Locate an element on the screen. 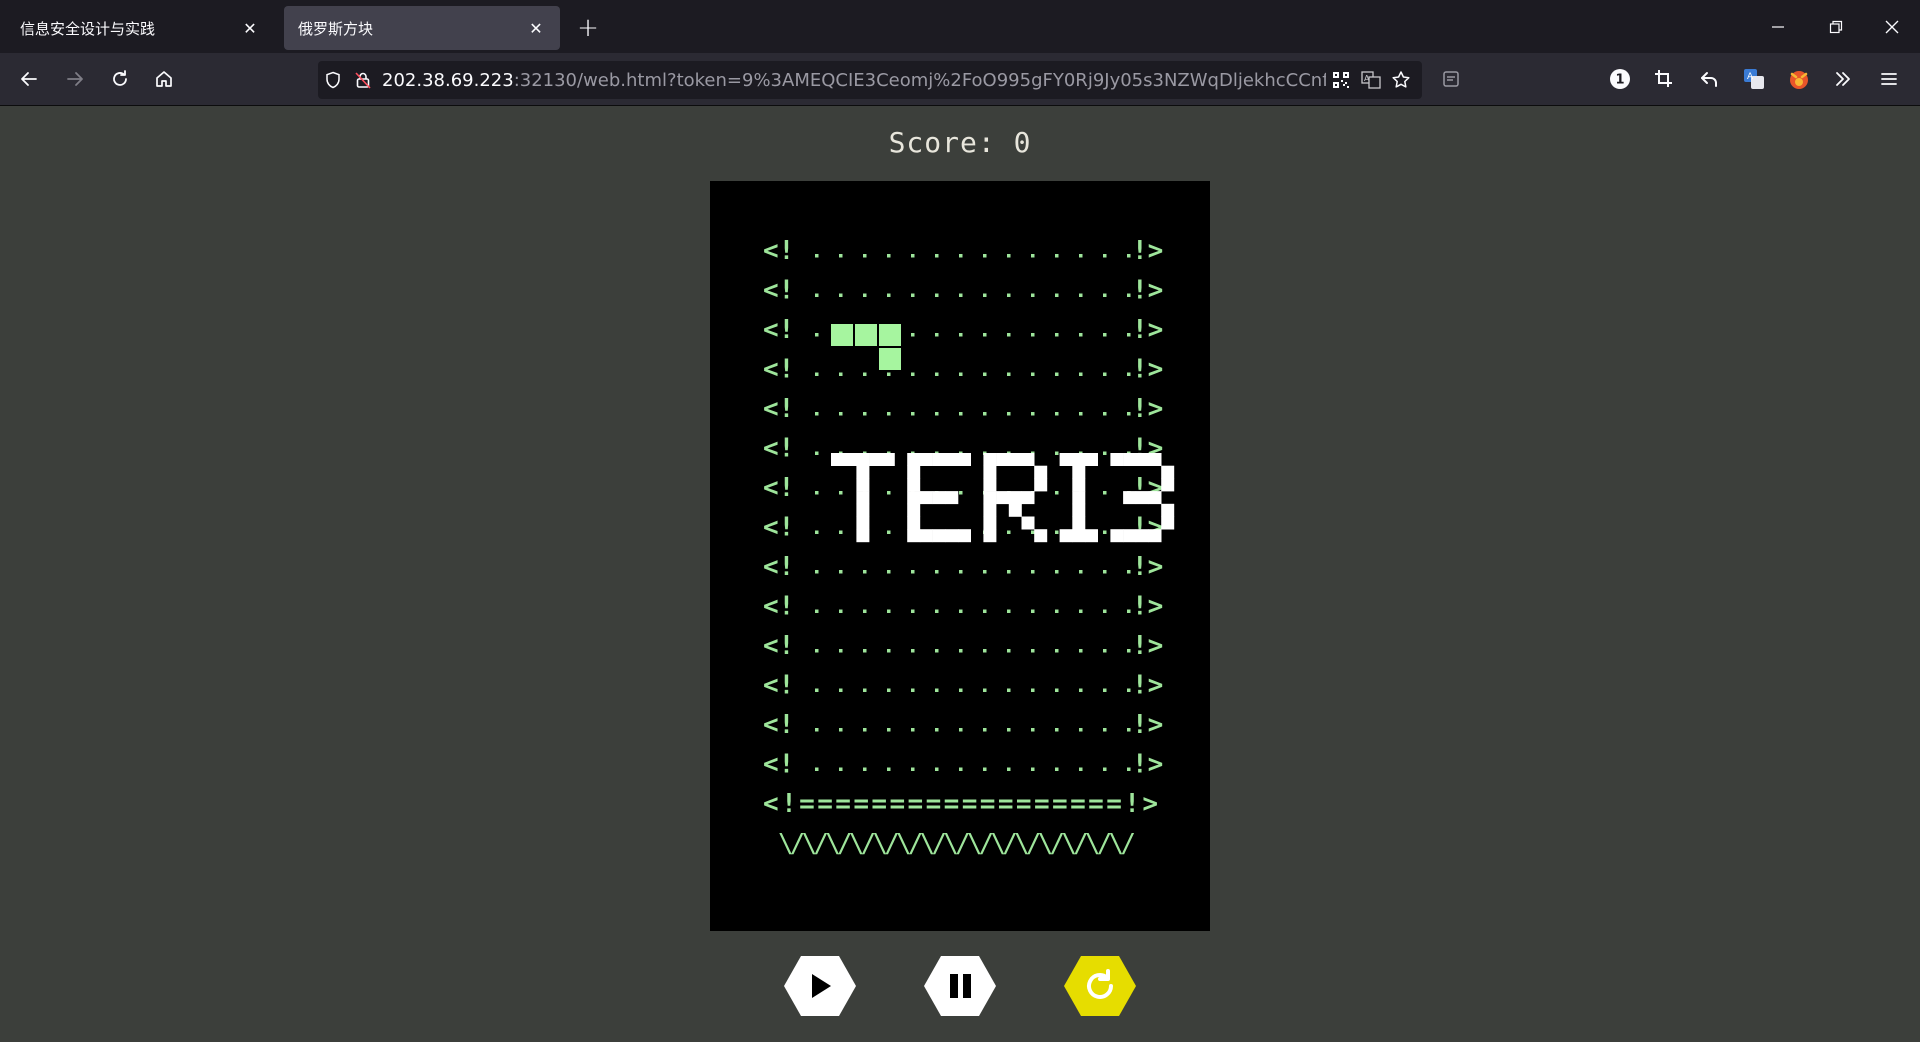 The width and height of the screenshot is (1920, 1042). undo-close-tab-icon is located at coordinates (1709, 79).